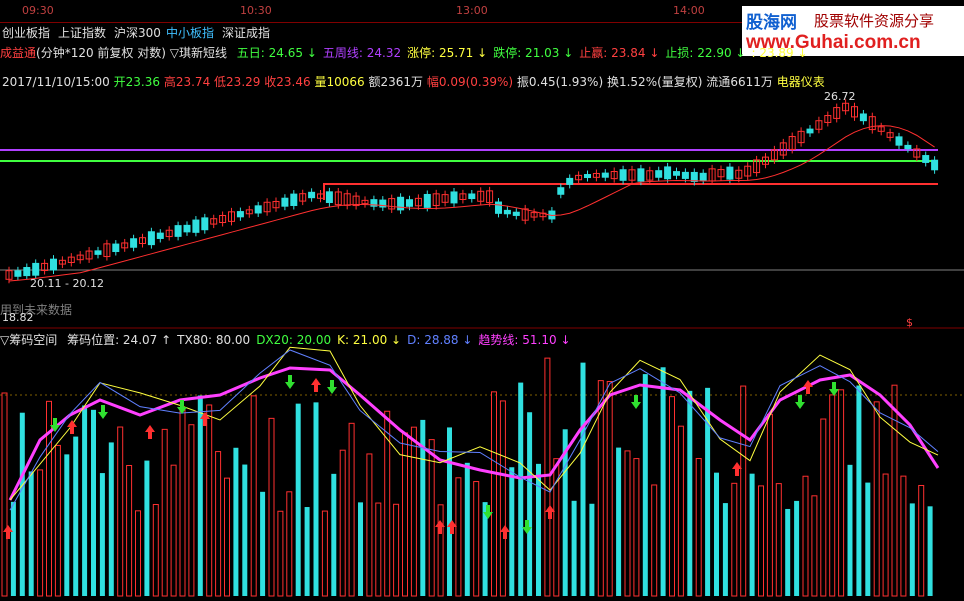  What do you see at coordinates (18, 317) in the screenshot?
I see `low-mark-label: 18.82` at bounding box center [18, 317].